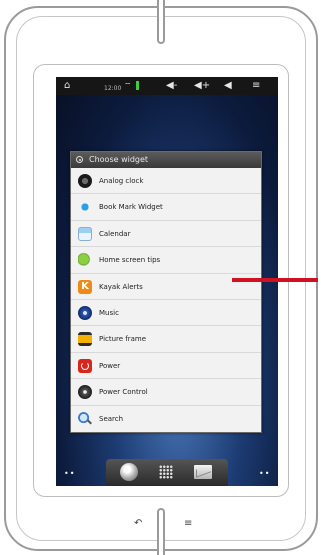 The image size is (323, 555). Describe the element at coordinates (138, 523) in the screenshot. I see `hardware-back-icon: ↶` at that location.